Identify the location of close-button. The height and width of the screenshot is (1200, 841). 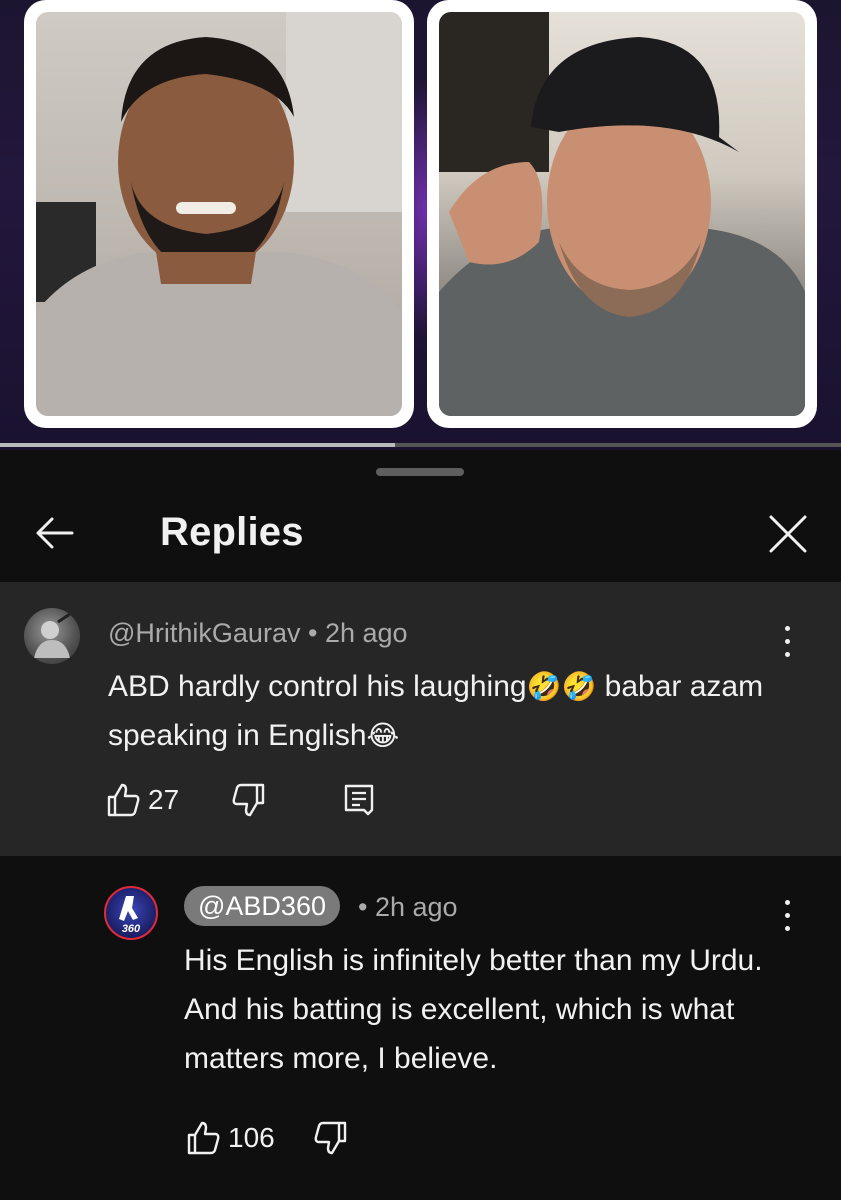
(788, 534).